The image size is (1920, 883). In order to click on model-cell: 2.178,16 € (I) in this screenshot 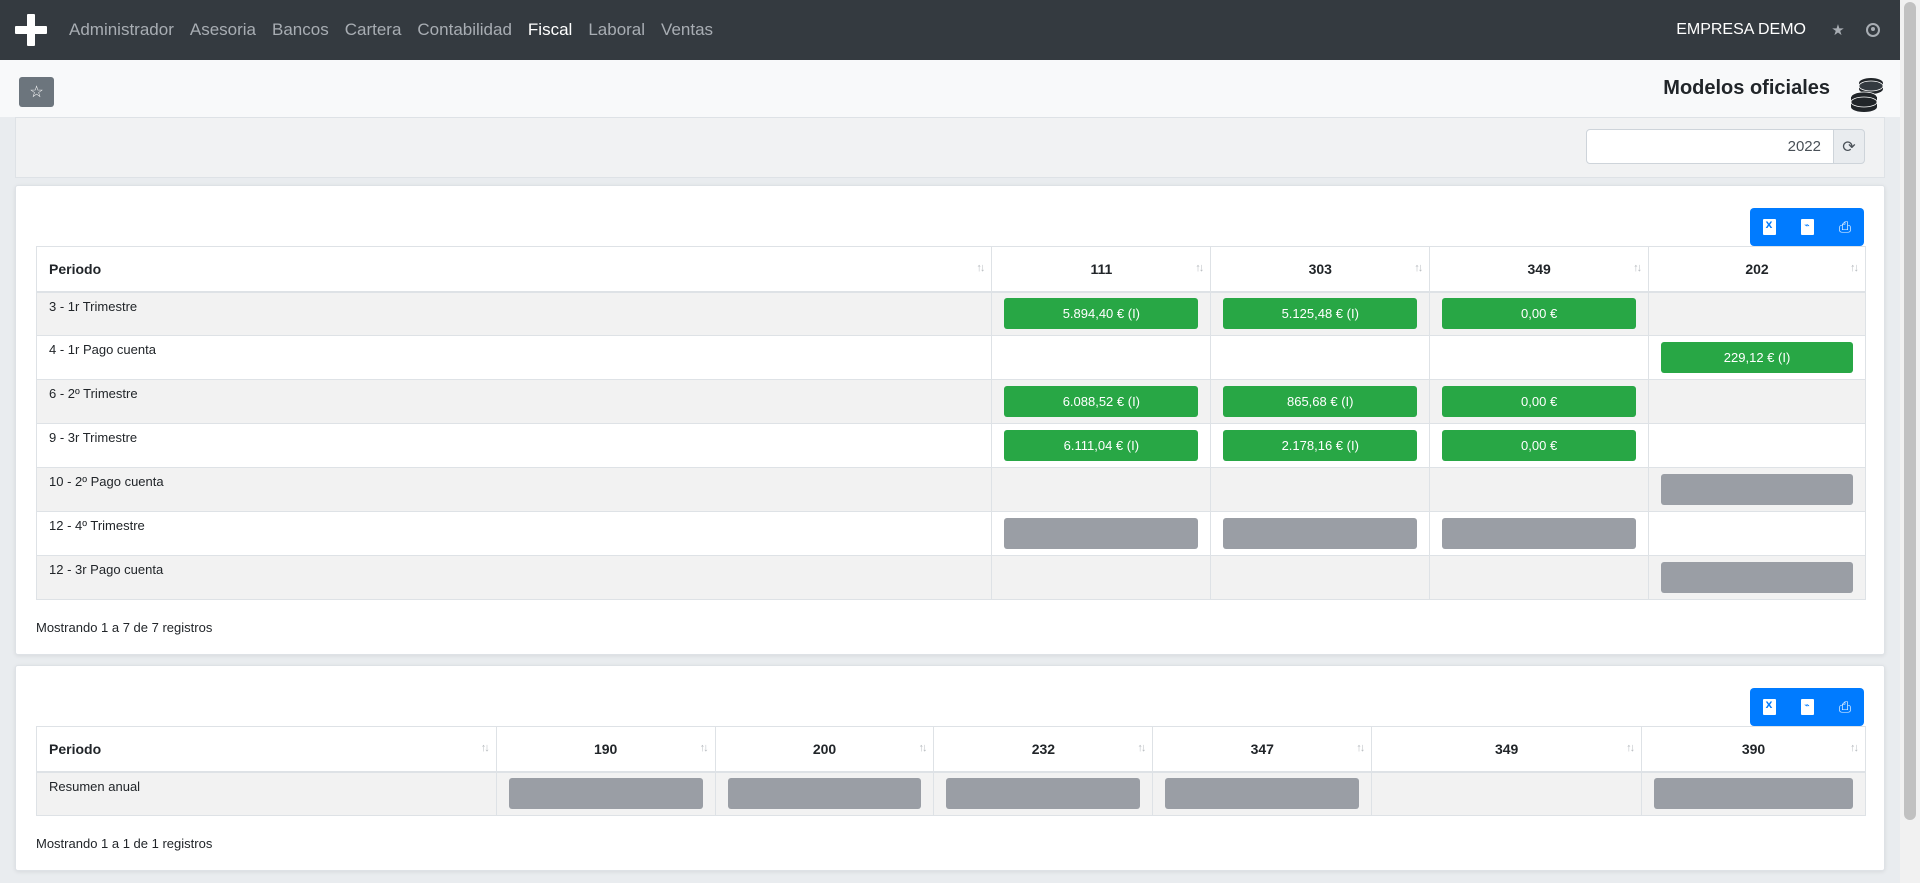, I will do `click(1320, 445)`.